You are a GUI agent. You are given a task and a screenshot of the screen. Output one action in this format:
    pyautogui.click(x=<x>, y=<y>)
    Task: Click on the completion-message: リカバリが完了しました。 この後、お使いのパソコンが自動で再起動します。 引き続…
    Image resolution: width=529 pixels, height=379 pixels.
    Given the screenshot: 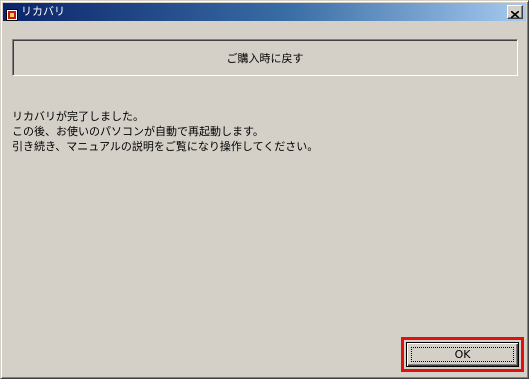 What is the action you would take?
    pyautogui.click(x=265, y=131)
    